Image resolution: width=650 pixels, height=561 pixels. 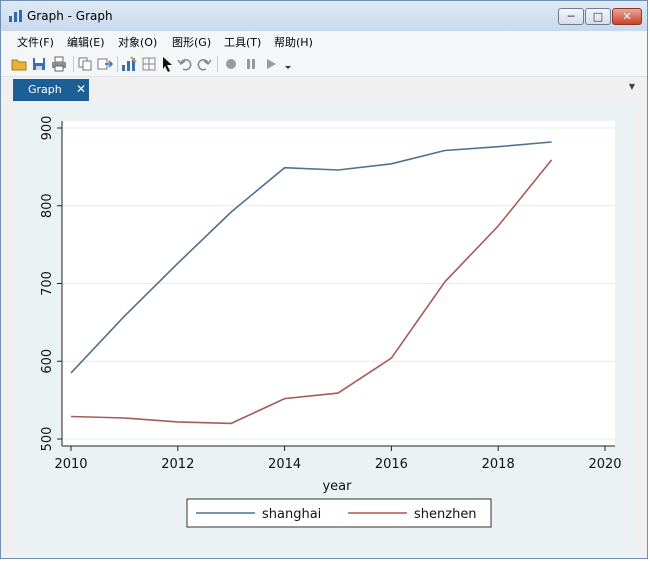 I want to click on x-axis-ticks: 2010 2012 2014 2016 2018 2020, so click(x=338, y=459).